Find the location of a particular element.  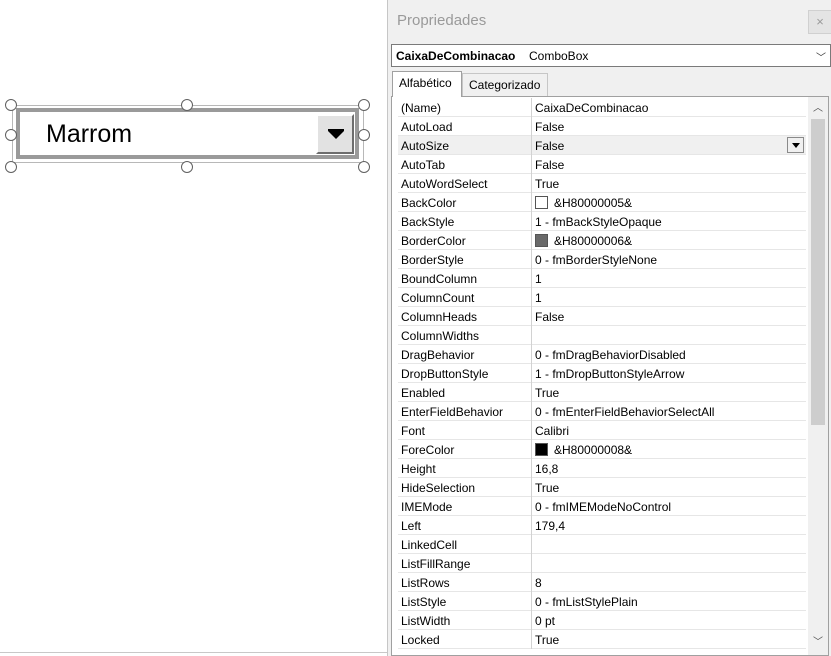

scroll-thumb is located at coordinates (818, 272).